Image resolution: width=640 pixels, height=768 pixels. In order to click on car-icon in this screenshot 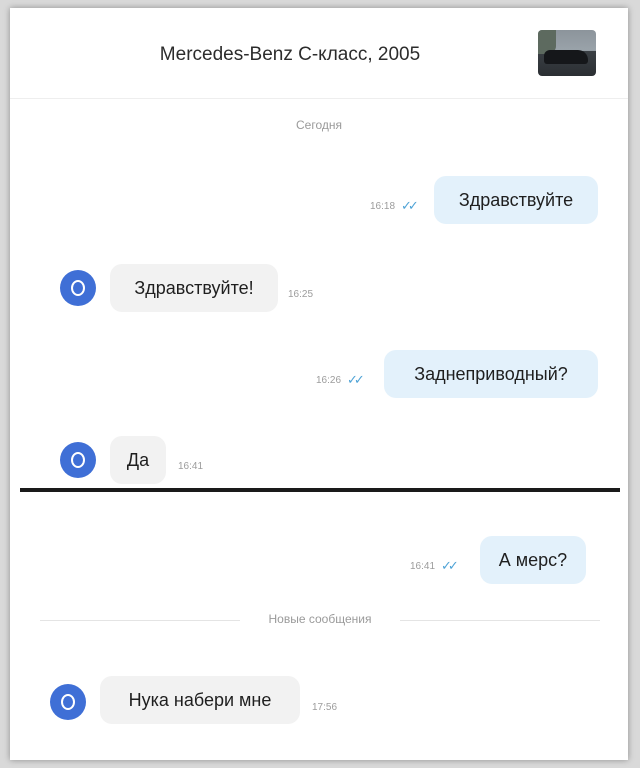, I will do `click(566, 57)`.